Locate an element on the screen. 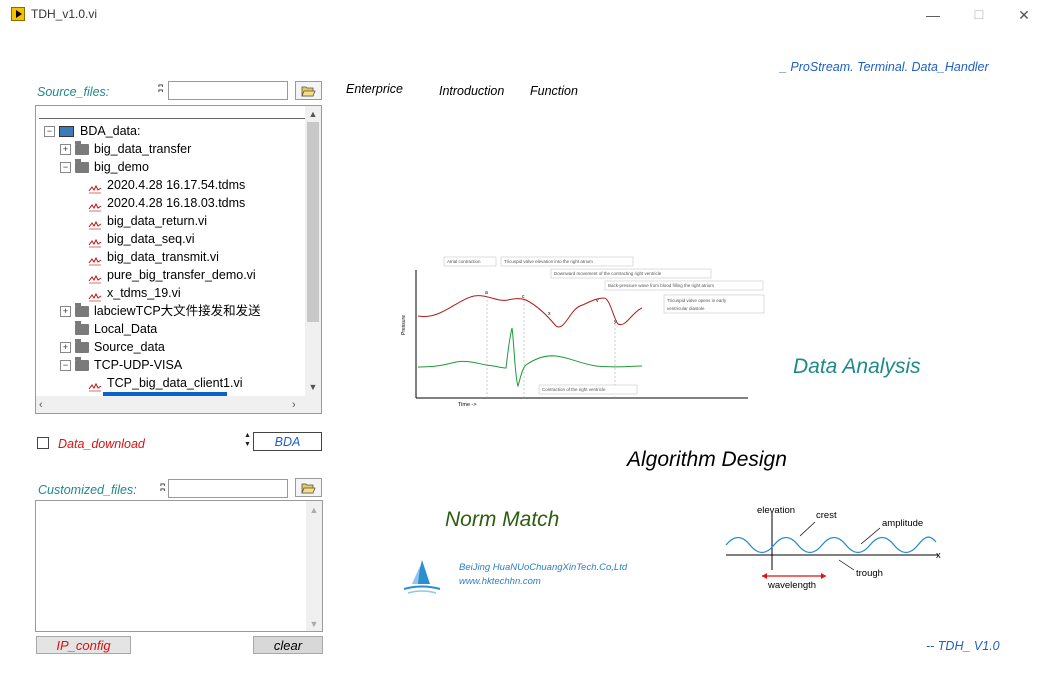 The width and height of the screenshot is (1047, 682). tree-header-divider is located at coordinates (172, 118).